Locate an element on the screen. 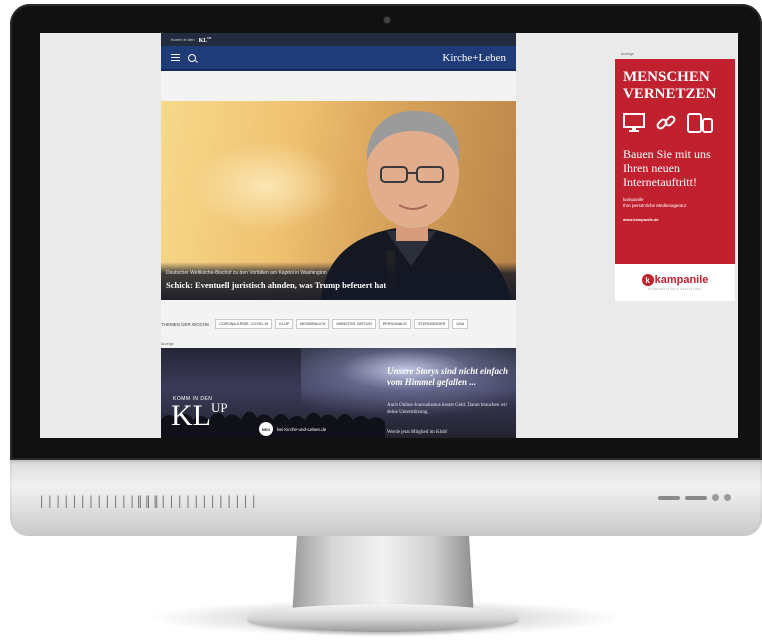 The image size is (762, 643). top-strip-text: Komm in den is located at coordinates (183, 39).